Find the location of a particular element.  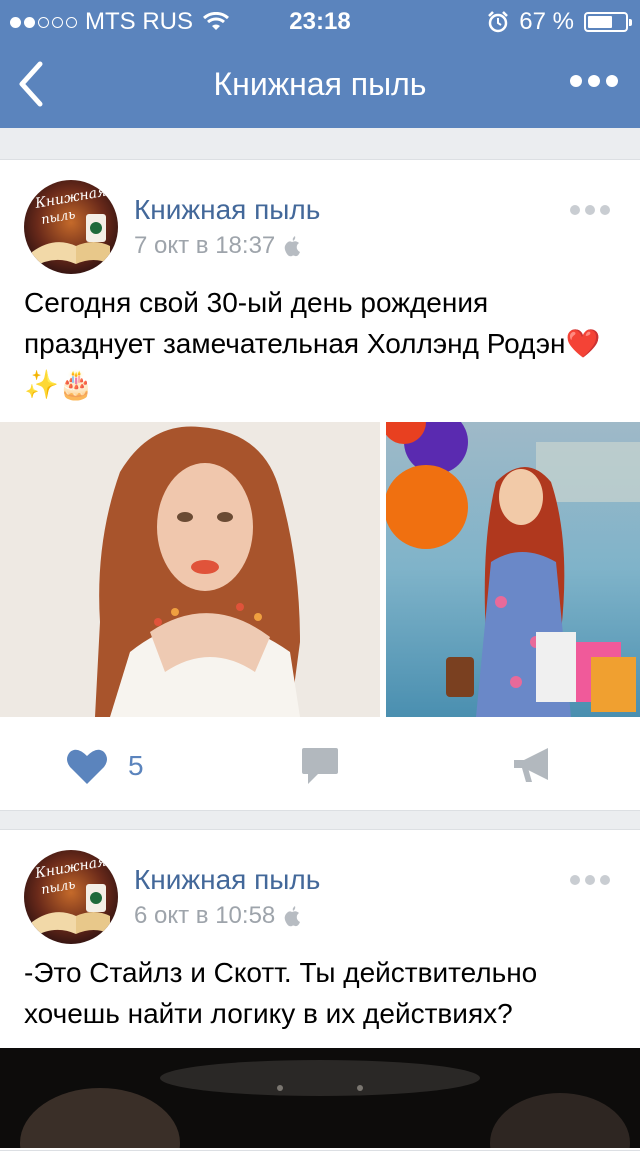

comment-button is located at coordinates (320, 768).